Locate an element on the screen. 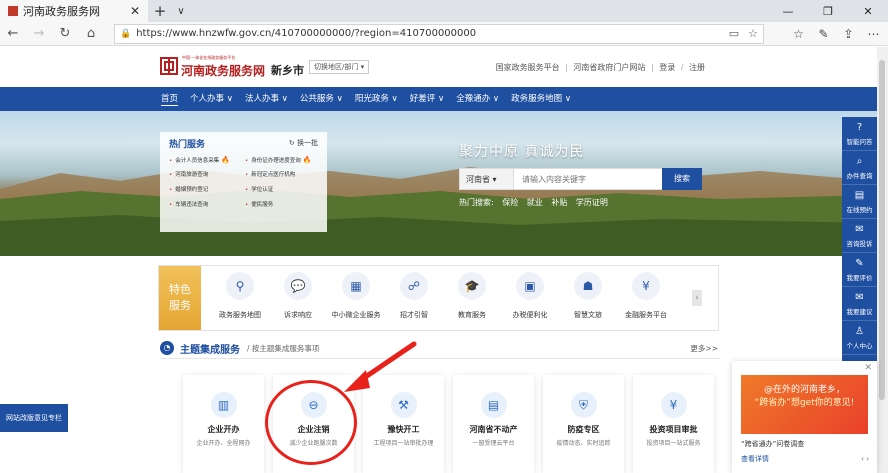 The width and height of the screenshot is (888, 473). hot-service-label: 学位认证 is located at coordinates (262, 190).